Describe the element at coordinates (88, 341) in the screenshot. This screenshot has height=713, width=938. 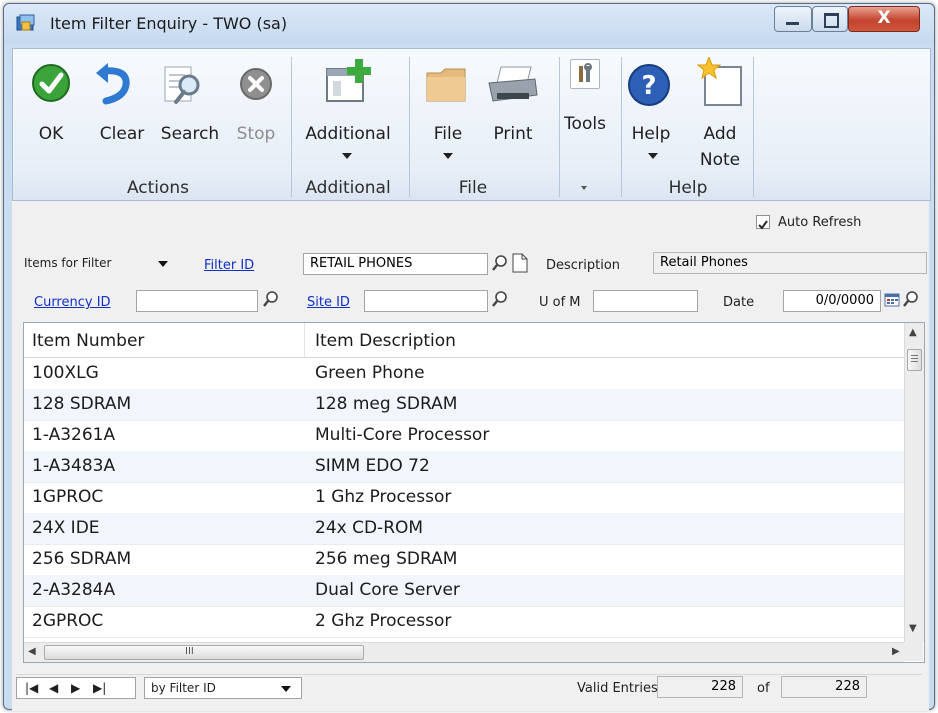
I see `column-header-item-number: Item Number` at that location.